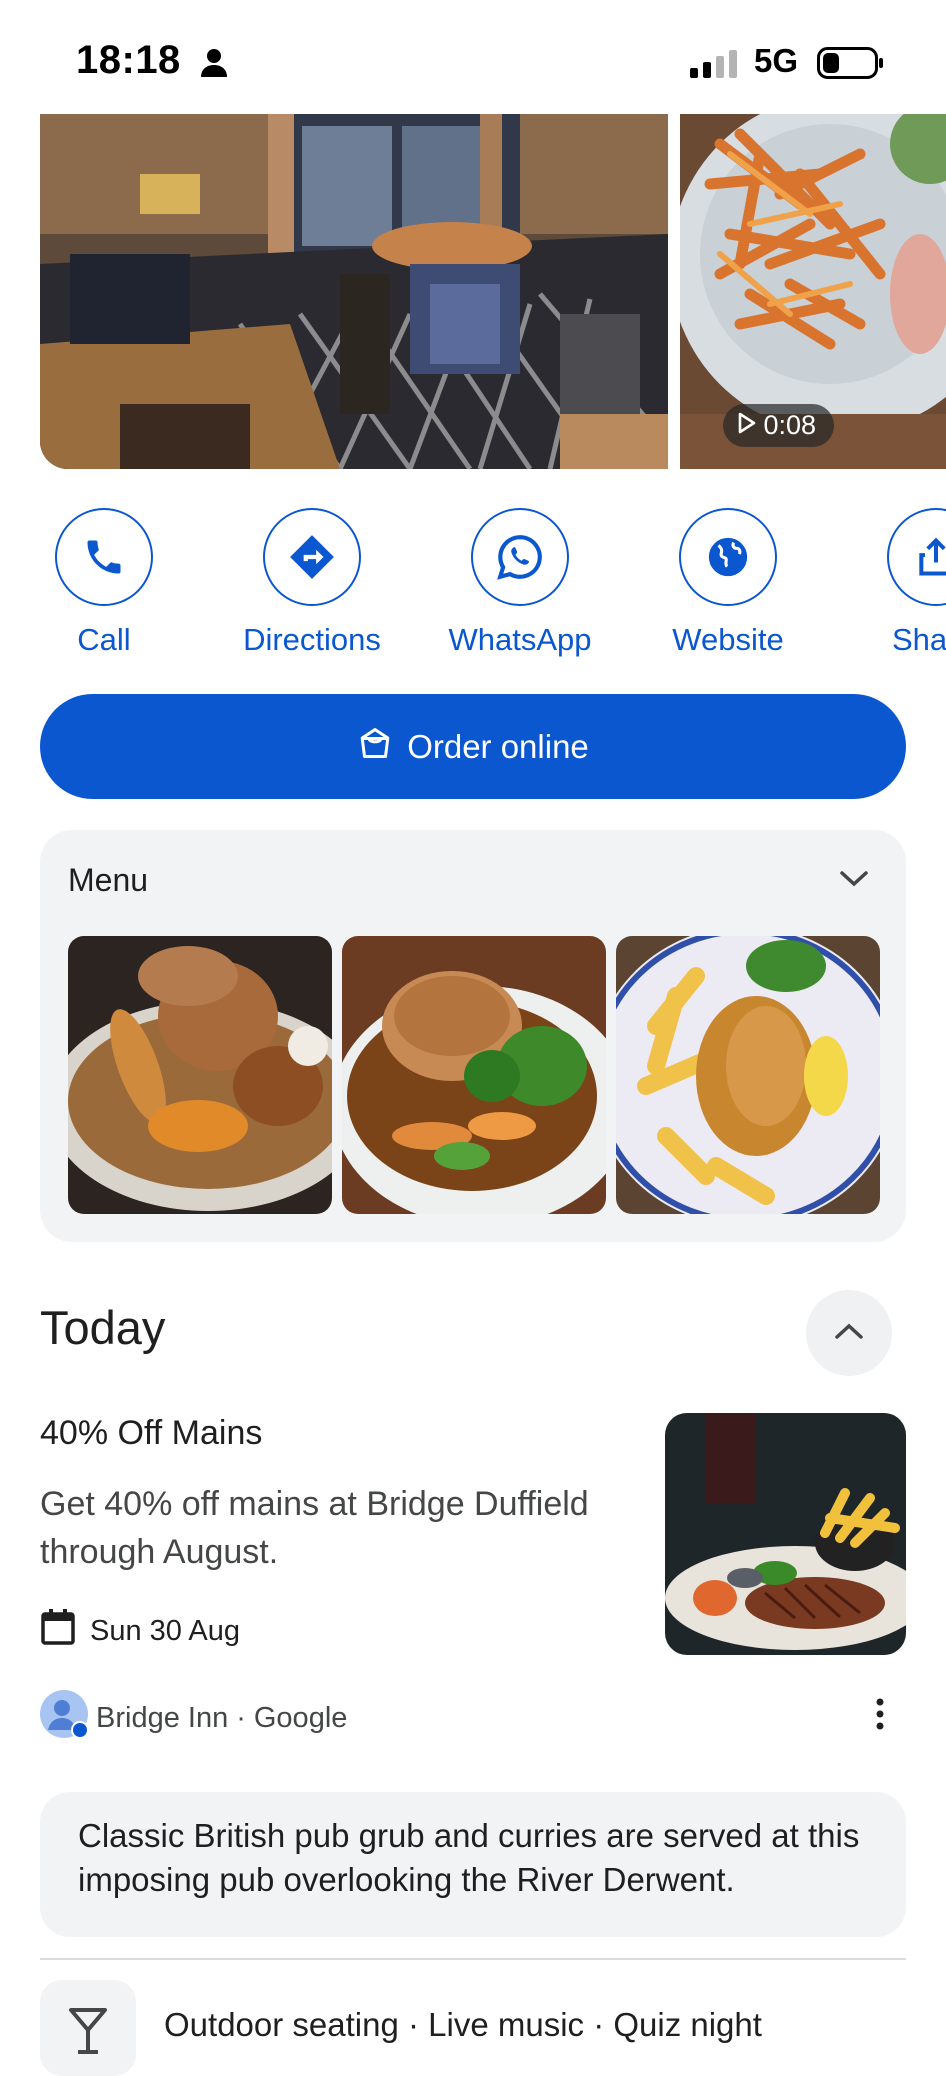 The width and height of the screenshot is (946, 2076). I want to click on more-options-icon, so click(880, 1716).